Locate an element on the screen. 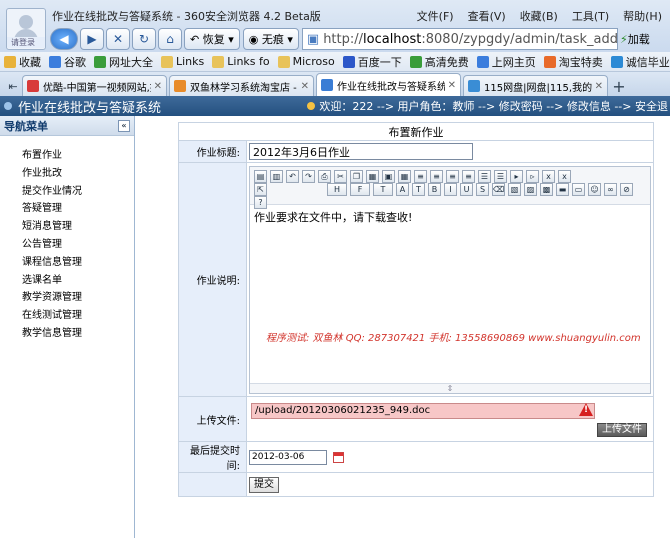 The width and height of the screenshot is (670, 538). menu-help: 帮助(H) is located at coordinates (642, 16).